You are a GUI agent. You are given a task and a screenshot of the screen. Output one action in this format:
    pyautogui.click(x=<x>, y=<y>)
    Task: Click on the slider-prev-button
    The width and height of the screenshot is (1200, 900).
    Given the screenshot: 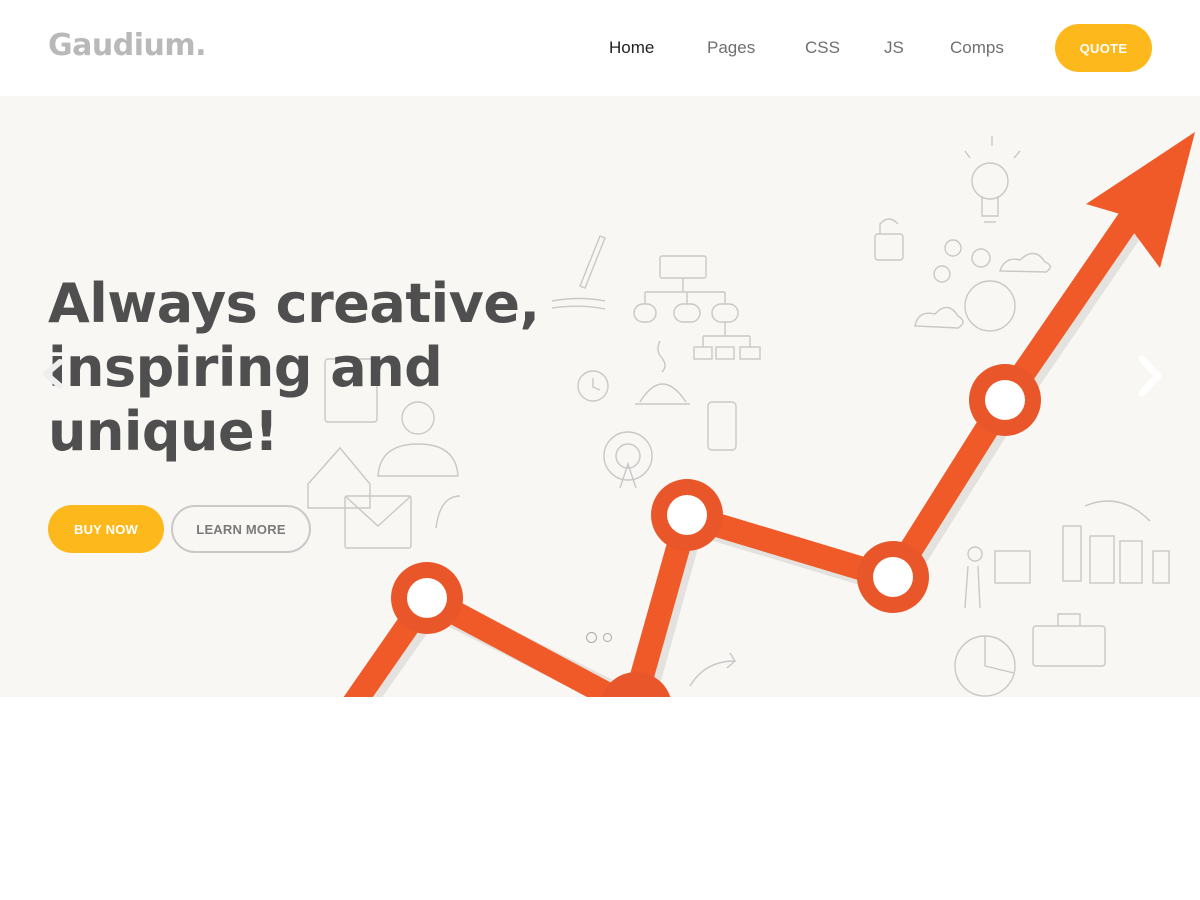 What is the action you would take?
    pyautogui.click(x=54, y=374)
    